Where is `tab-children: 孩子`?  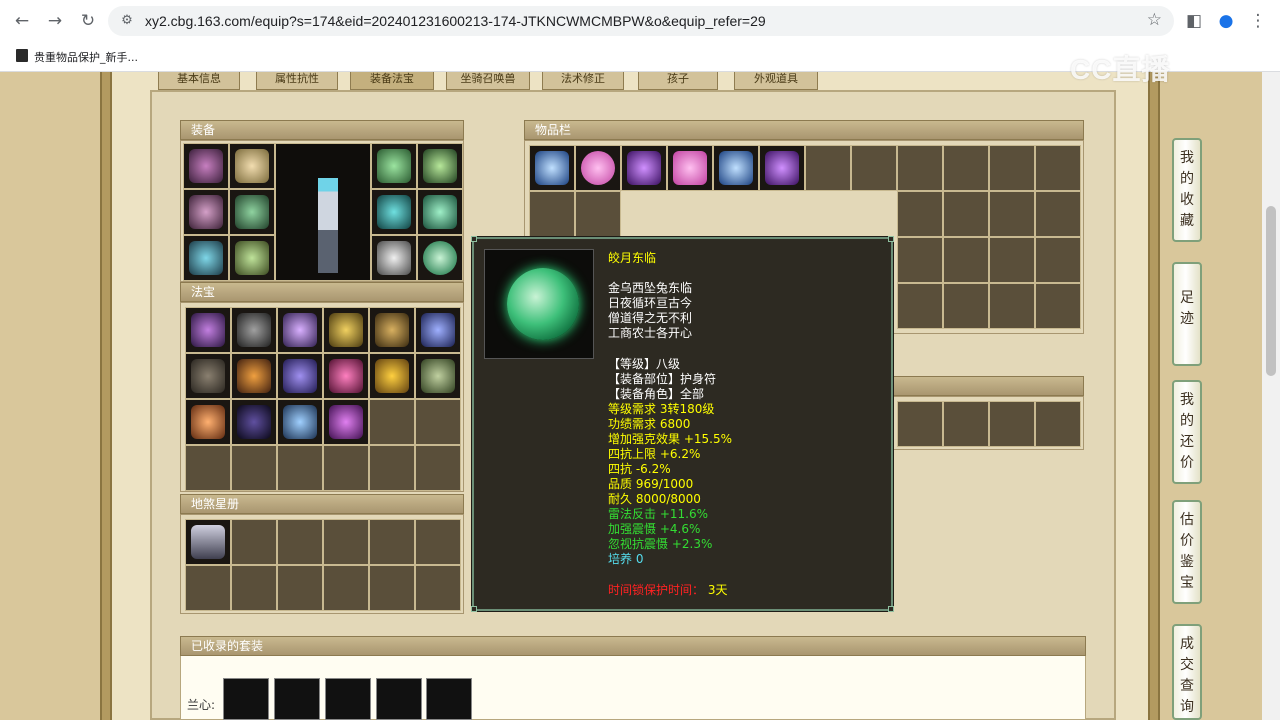 tab-children: 孩子 is located at coordinates (678, 81).